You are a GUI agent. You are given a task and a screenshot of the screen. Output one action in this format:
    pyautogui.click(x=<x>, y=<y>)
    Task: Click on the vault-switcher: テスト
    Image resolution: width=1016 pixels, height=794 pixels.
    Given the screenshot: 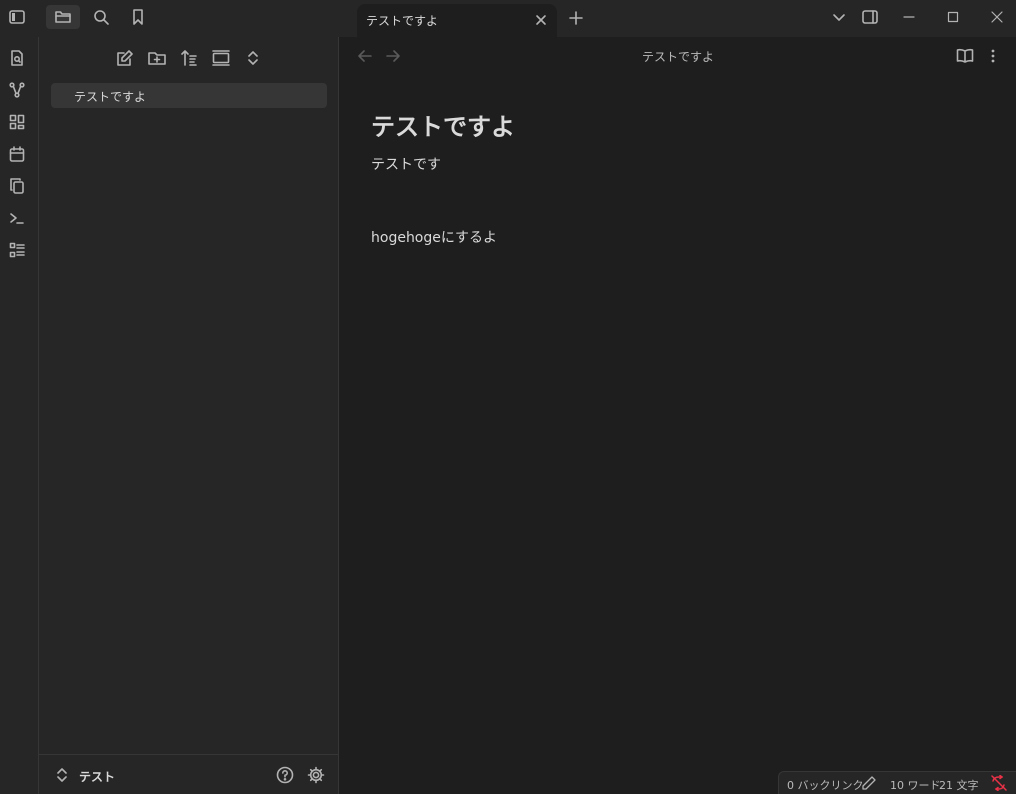 What is the action you would take?
    pyautogui.click(x=189, y=774)
    